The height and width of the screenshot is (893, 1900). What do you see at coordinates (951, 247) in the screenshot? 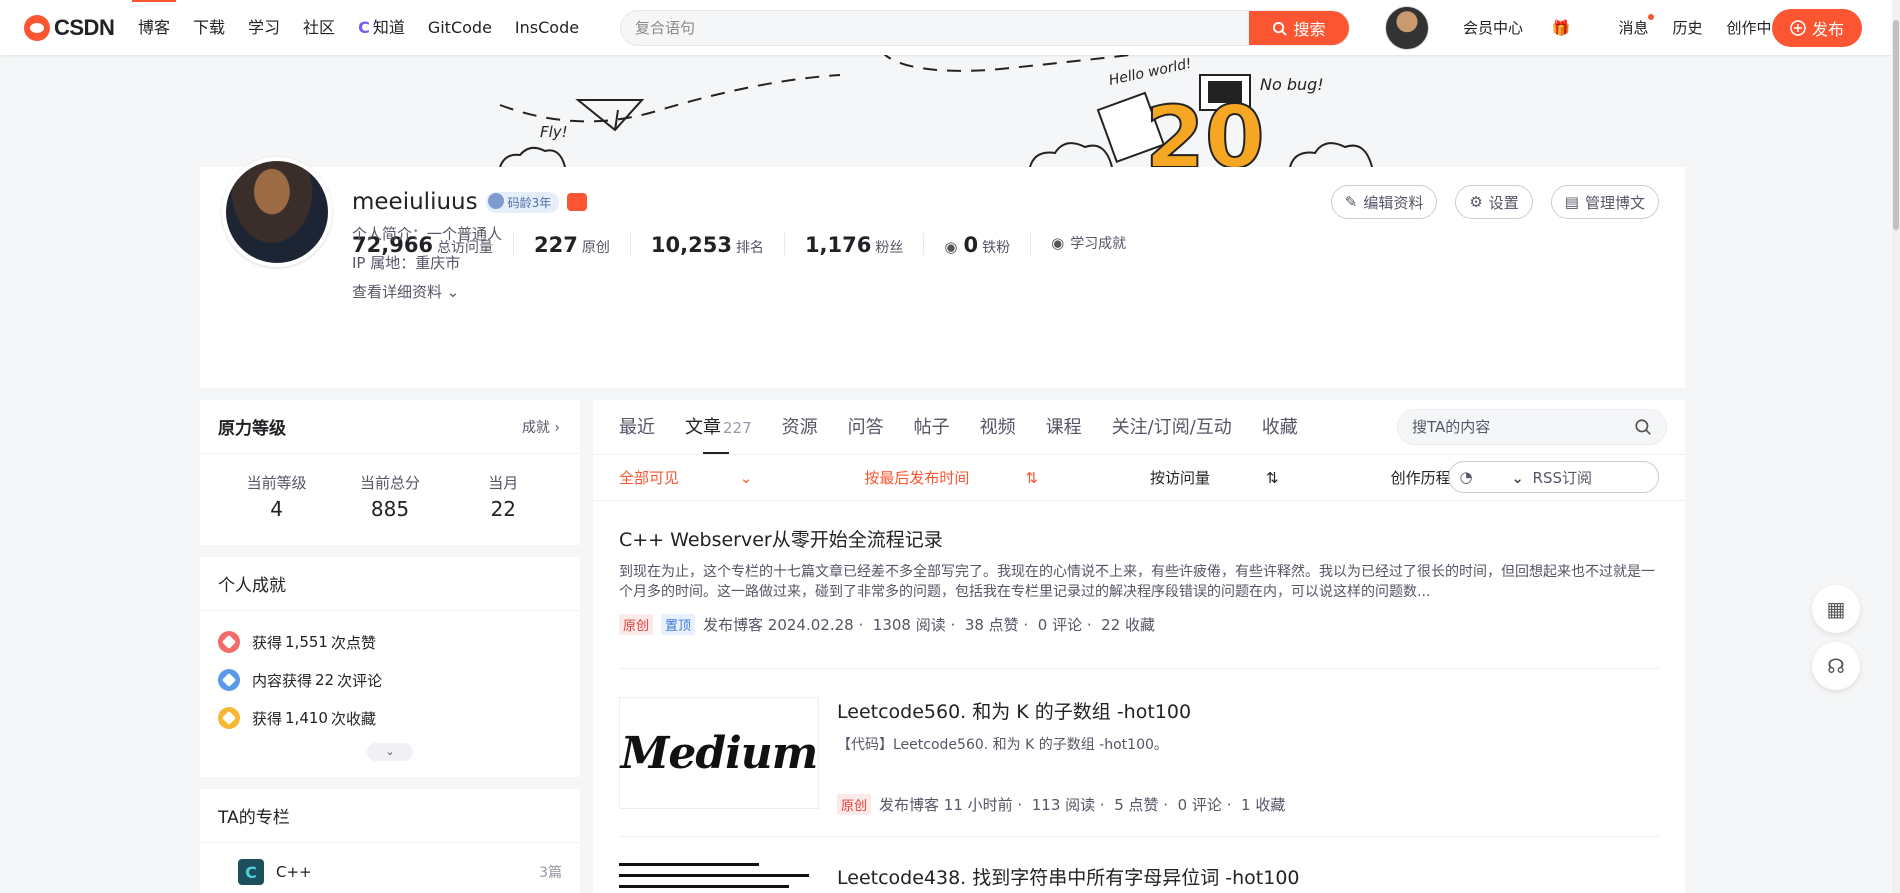
I see `eye-icon: ◉` at bounding box center [951, 247].